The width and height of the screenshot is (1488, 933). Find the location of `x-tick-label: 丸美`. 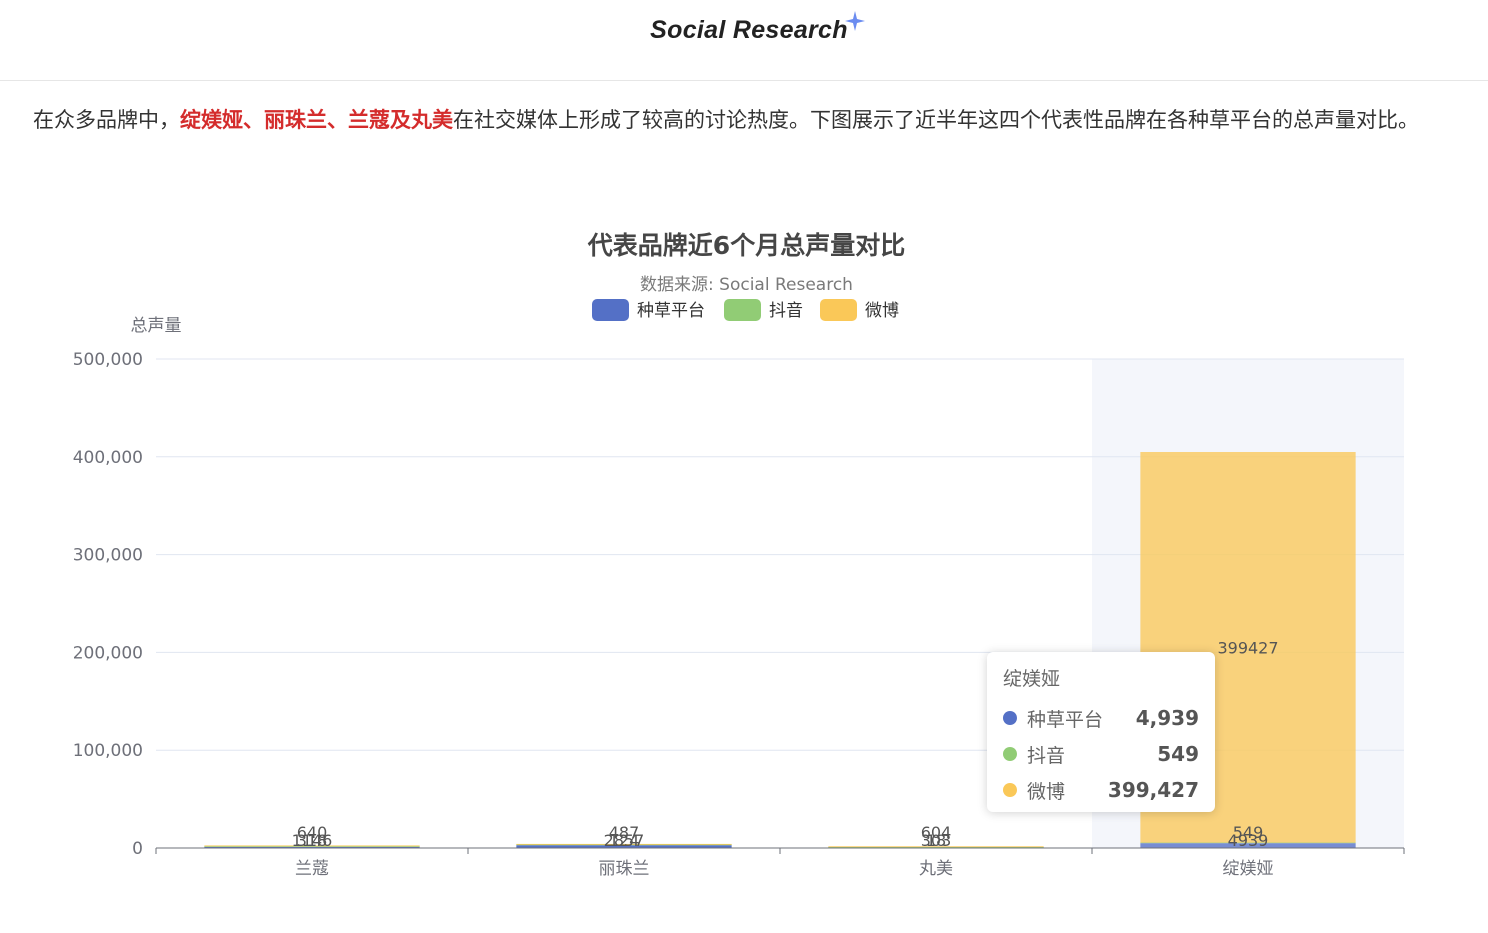

x-tick-label: 丸美 is located at coordinates (936, 869).